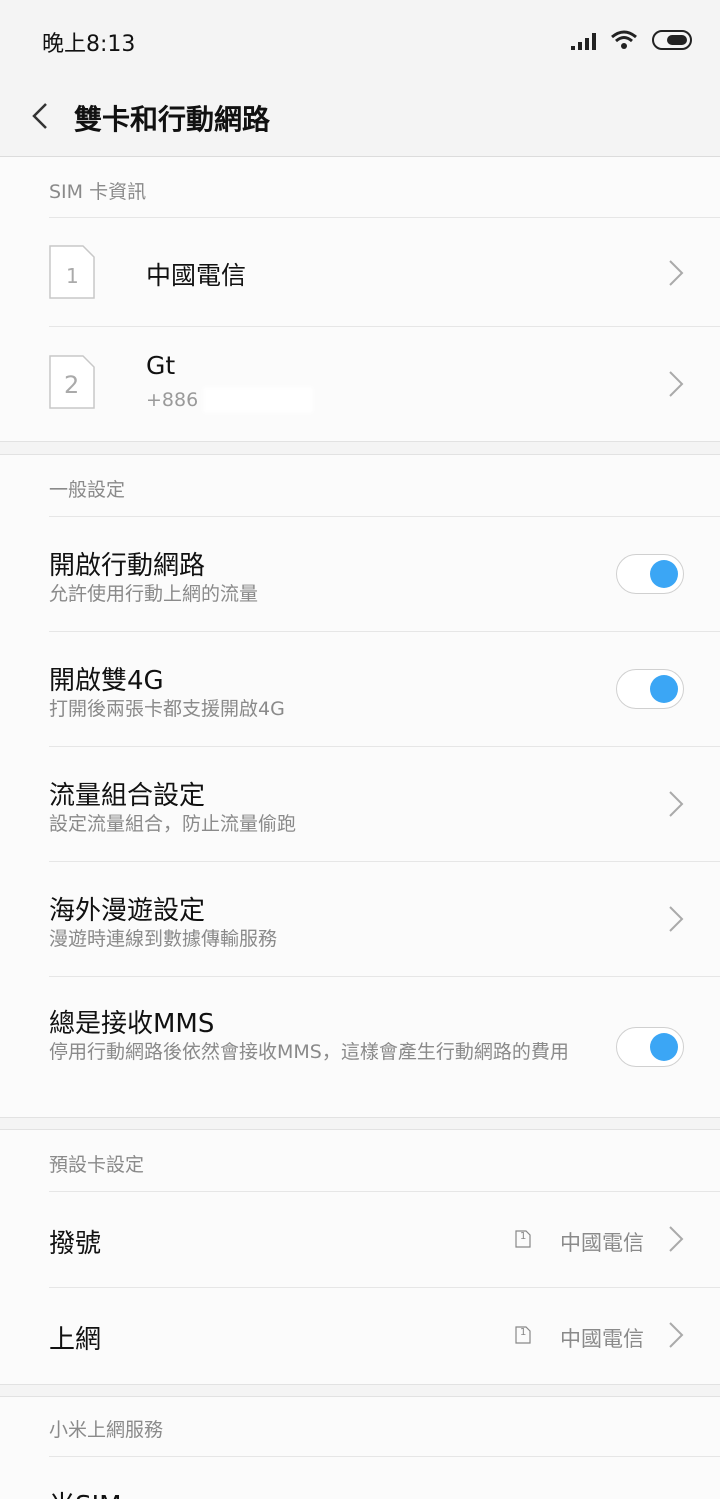 Image resolution: width=720 pixels, height=1499 pixels. Describe the element at coordinates (360, 1336) in the screenshot. I see `default-data-row: 上網 1 中國電信` at that location.